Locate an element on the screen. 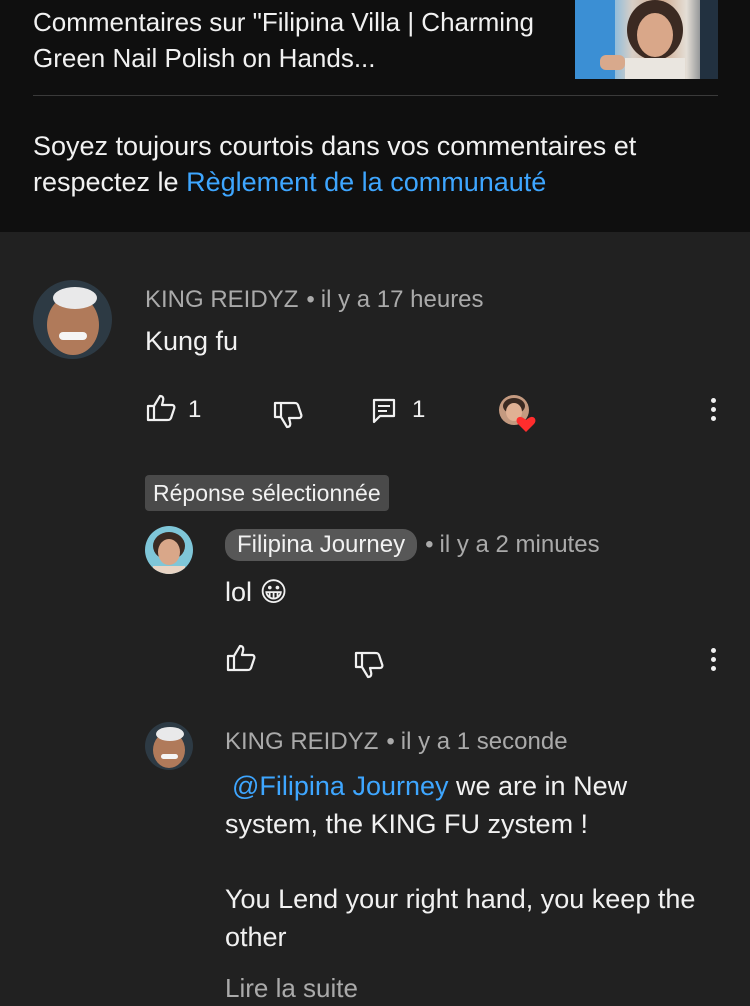  reply-meta: Filipina Journey • il y a 2 minutes is located at coordinates (412, 545).